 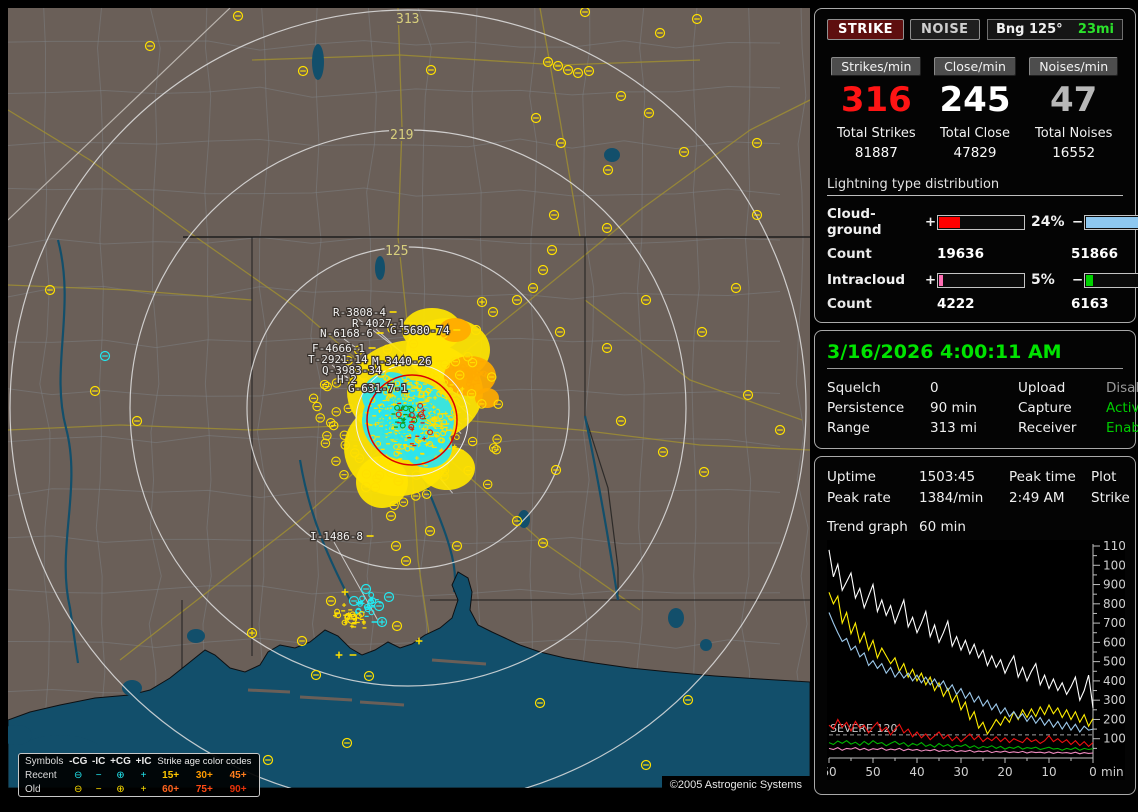 I want to click on plot-label: Plot, so click(x=1104, y=477).